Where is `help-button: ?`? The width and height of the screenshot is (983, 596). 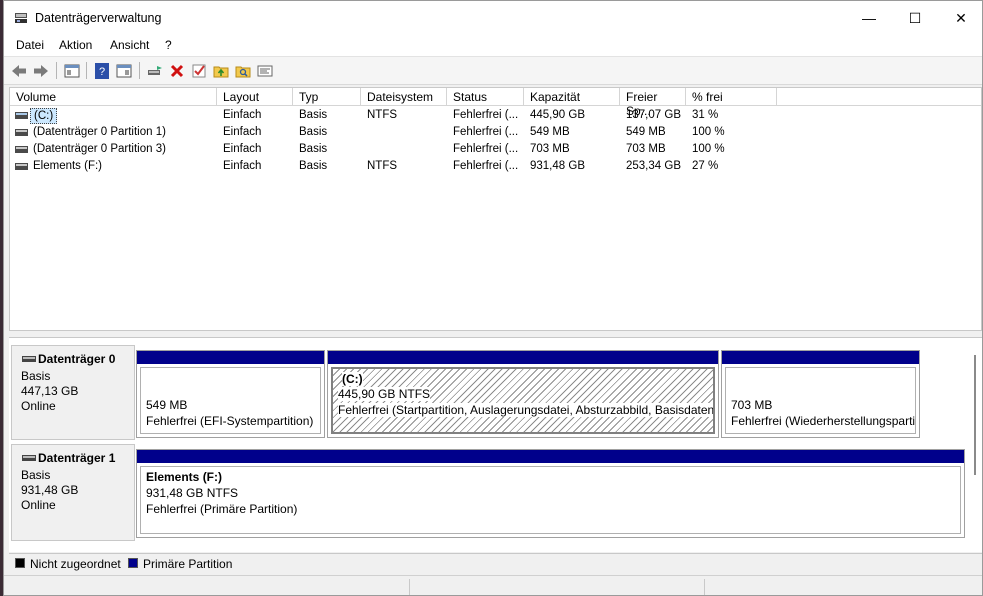
help-button: ? is located at coordinates (102, 70).